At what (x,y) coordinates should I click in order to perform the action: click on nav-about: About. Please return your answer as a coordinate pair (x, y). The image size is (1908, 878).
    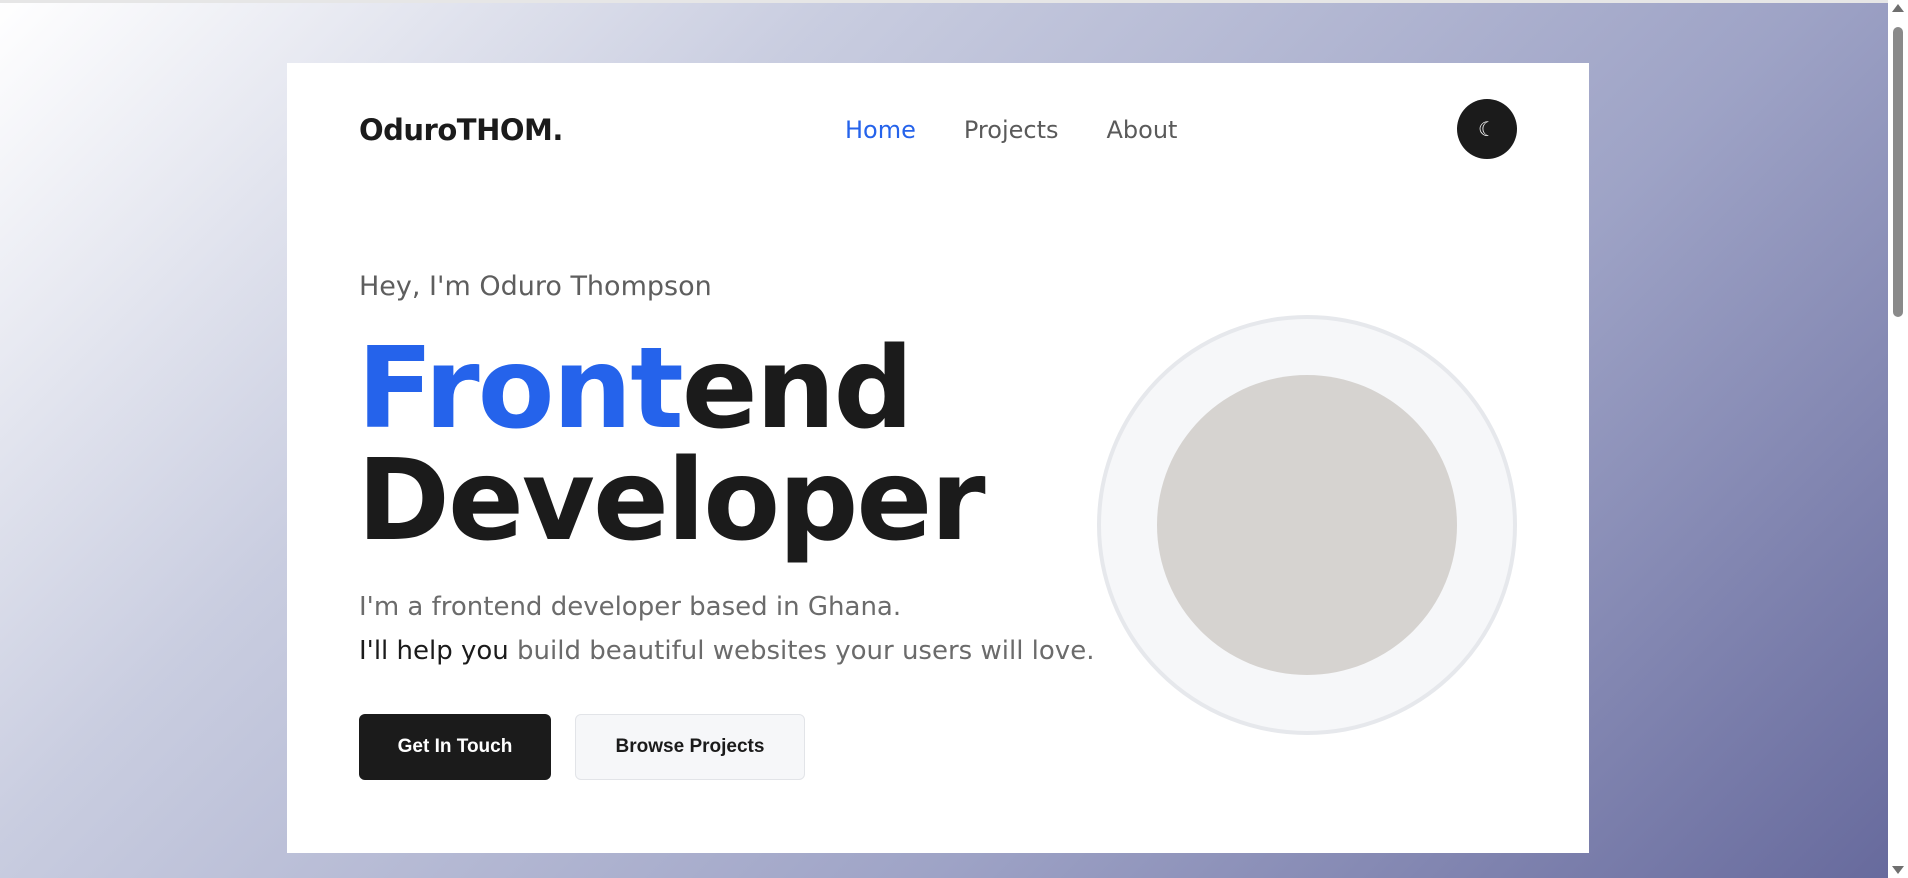
    Looking at the image, I should click on (1142, 130).